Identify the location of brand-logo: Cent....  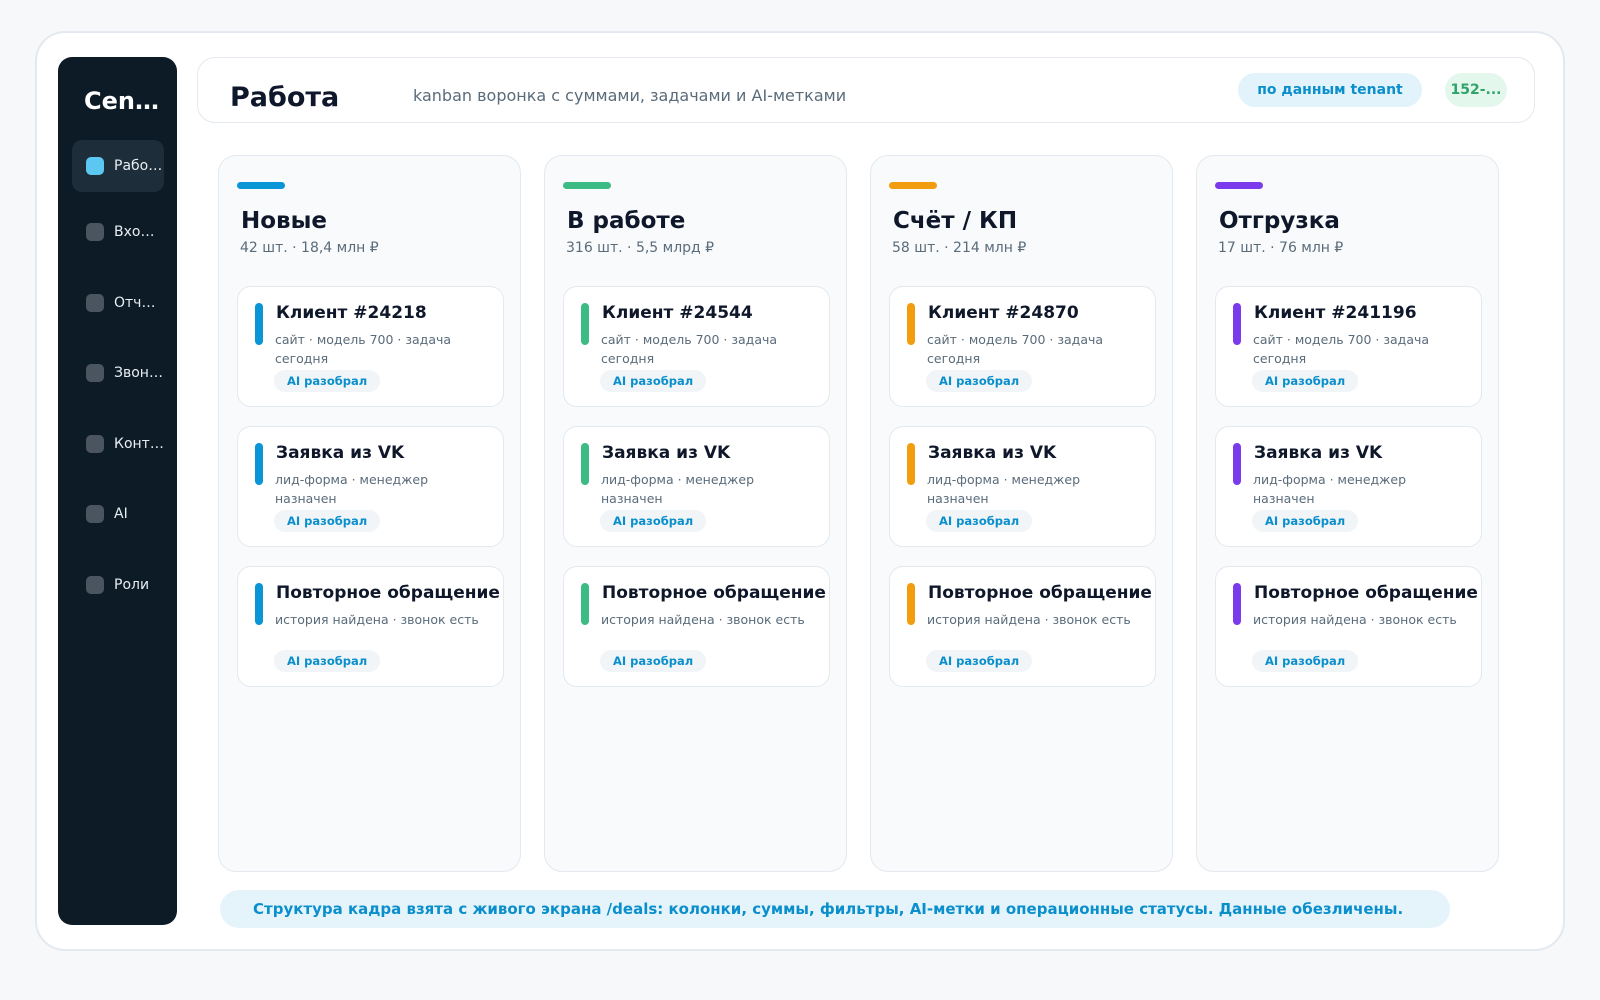
(127, 101).